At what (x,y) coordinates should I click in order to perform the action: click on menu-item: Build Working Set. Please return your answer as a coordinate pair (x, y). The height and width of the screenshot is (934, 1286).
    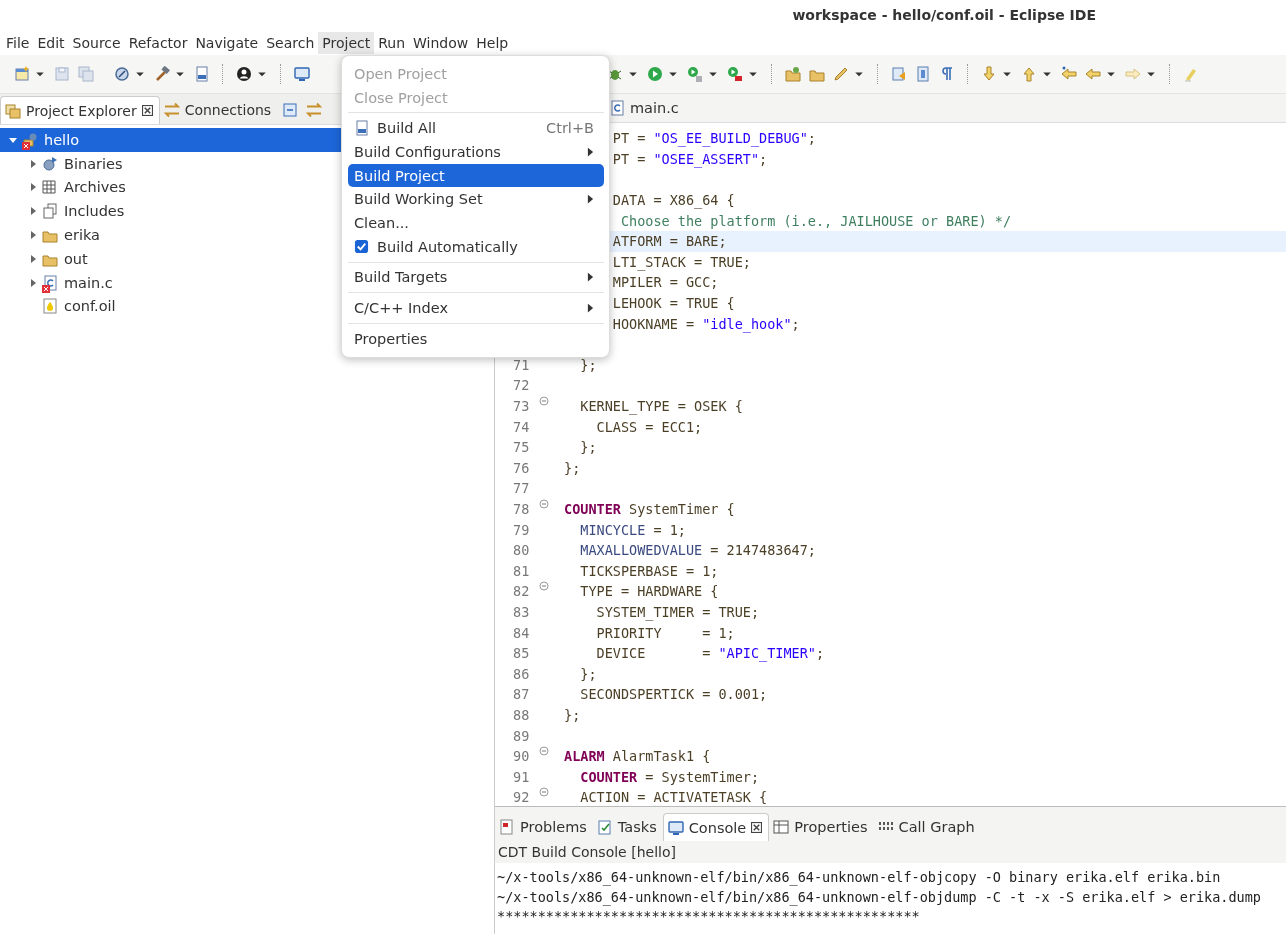
    Looking at the image, I should click on (476, 199).